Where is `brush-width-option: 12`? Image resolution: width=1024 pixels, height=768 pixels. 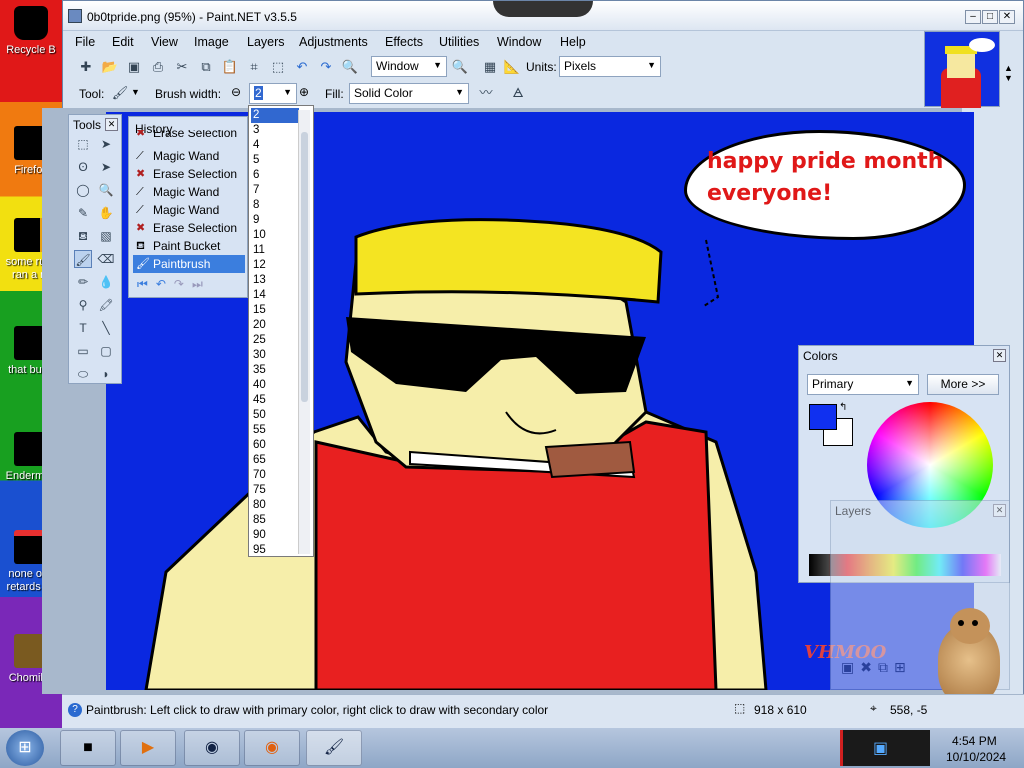 brush-width-option: 12 is located at coordinates (275, 265).